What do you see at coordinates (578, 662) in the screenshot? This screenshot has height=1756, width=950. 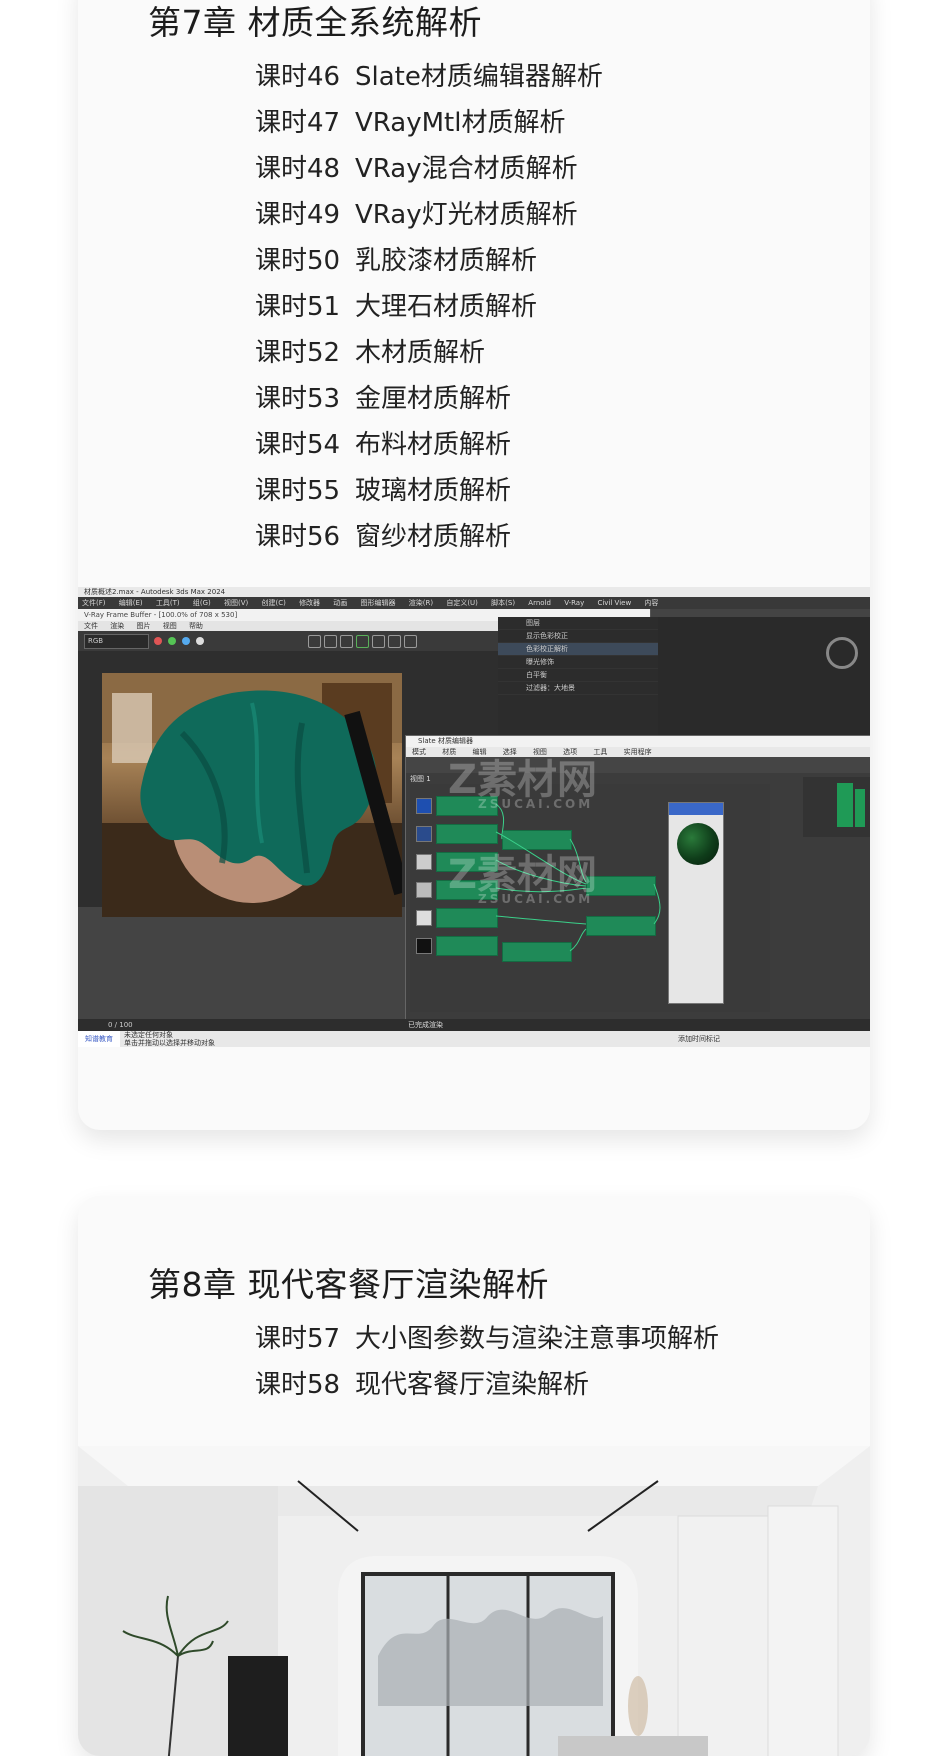 I see `layer-item: 曝光修饰` at bounding box center [578, 662].